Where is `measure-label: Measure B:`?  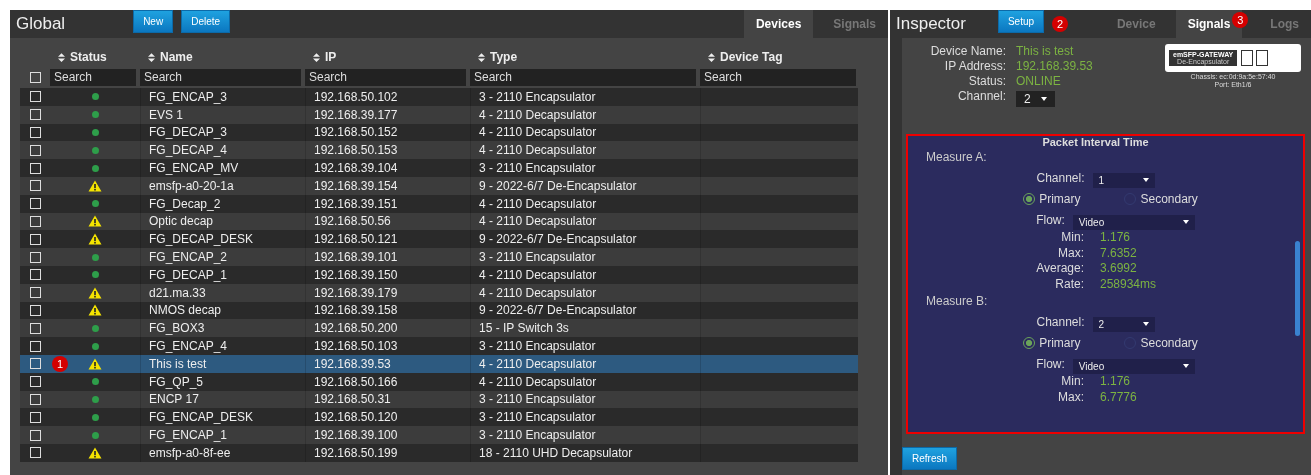
measure-label: Measure B: is located at coordinates (957, 302).